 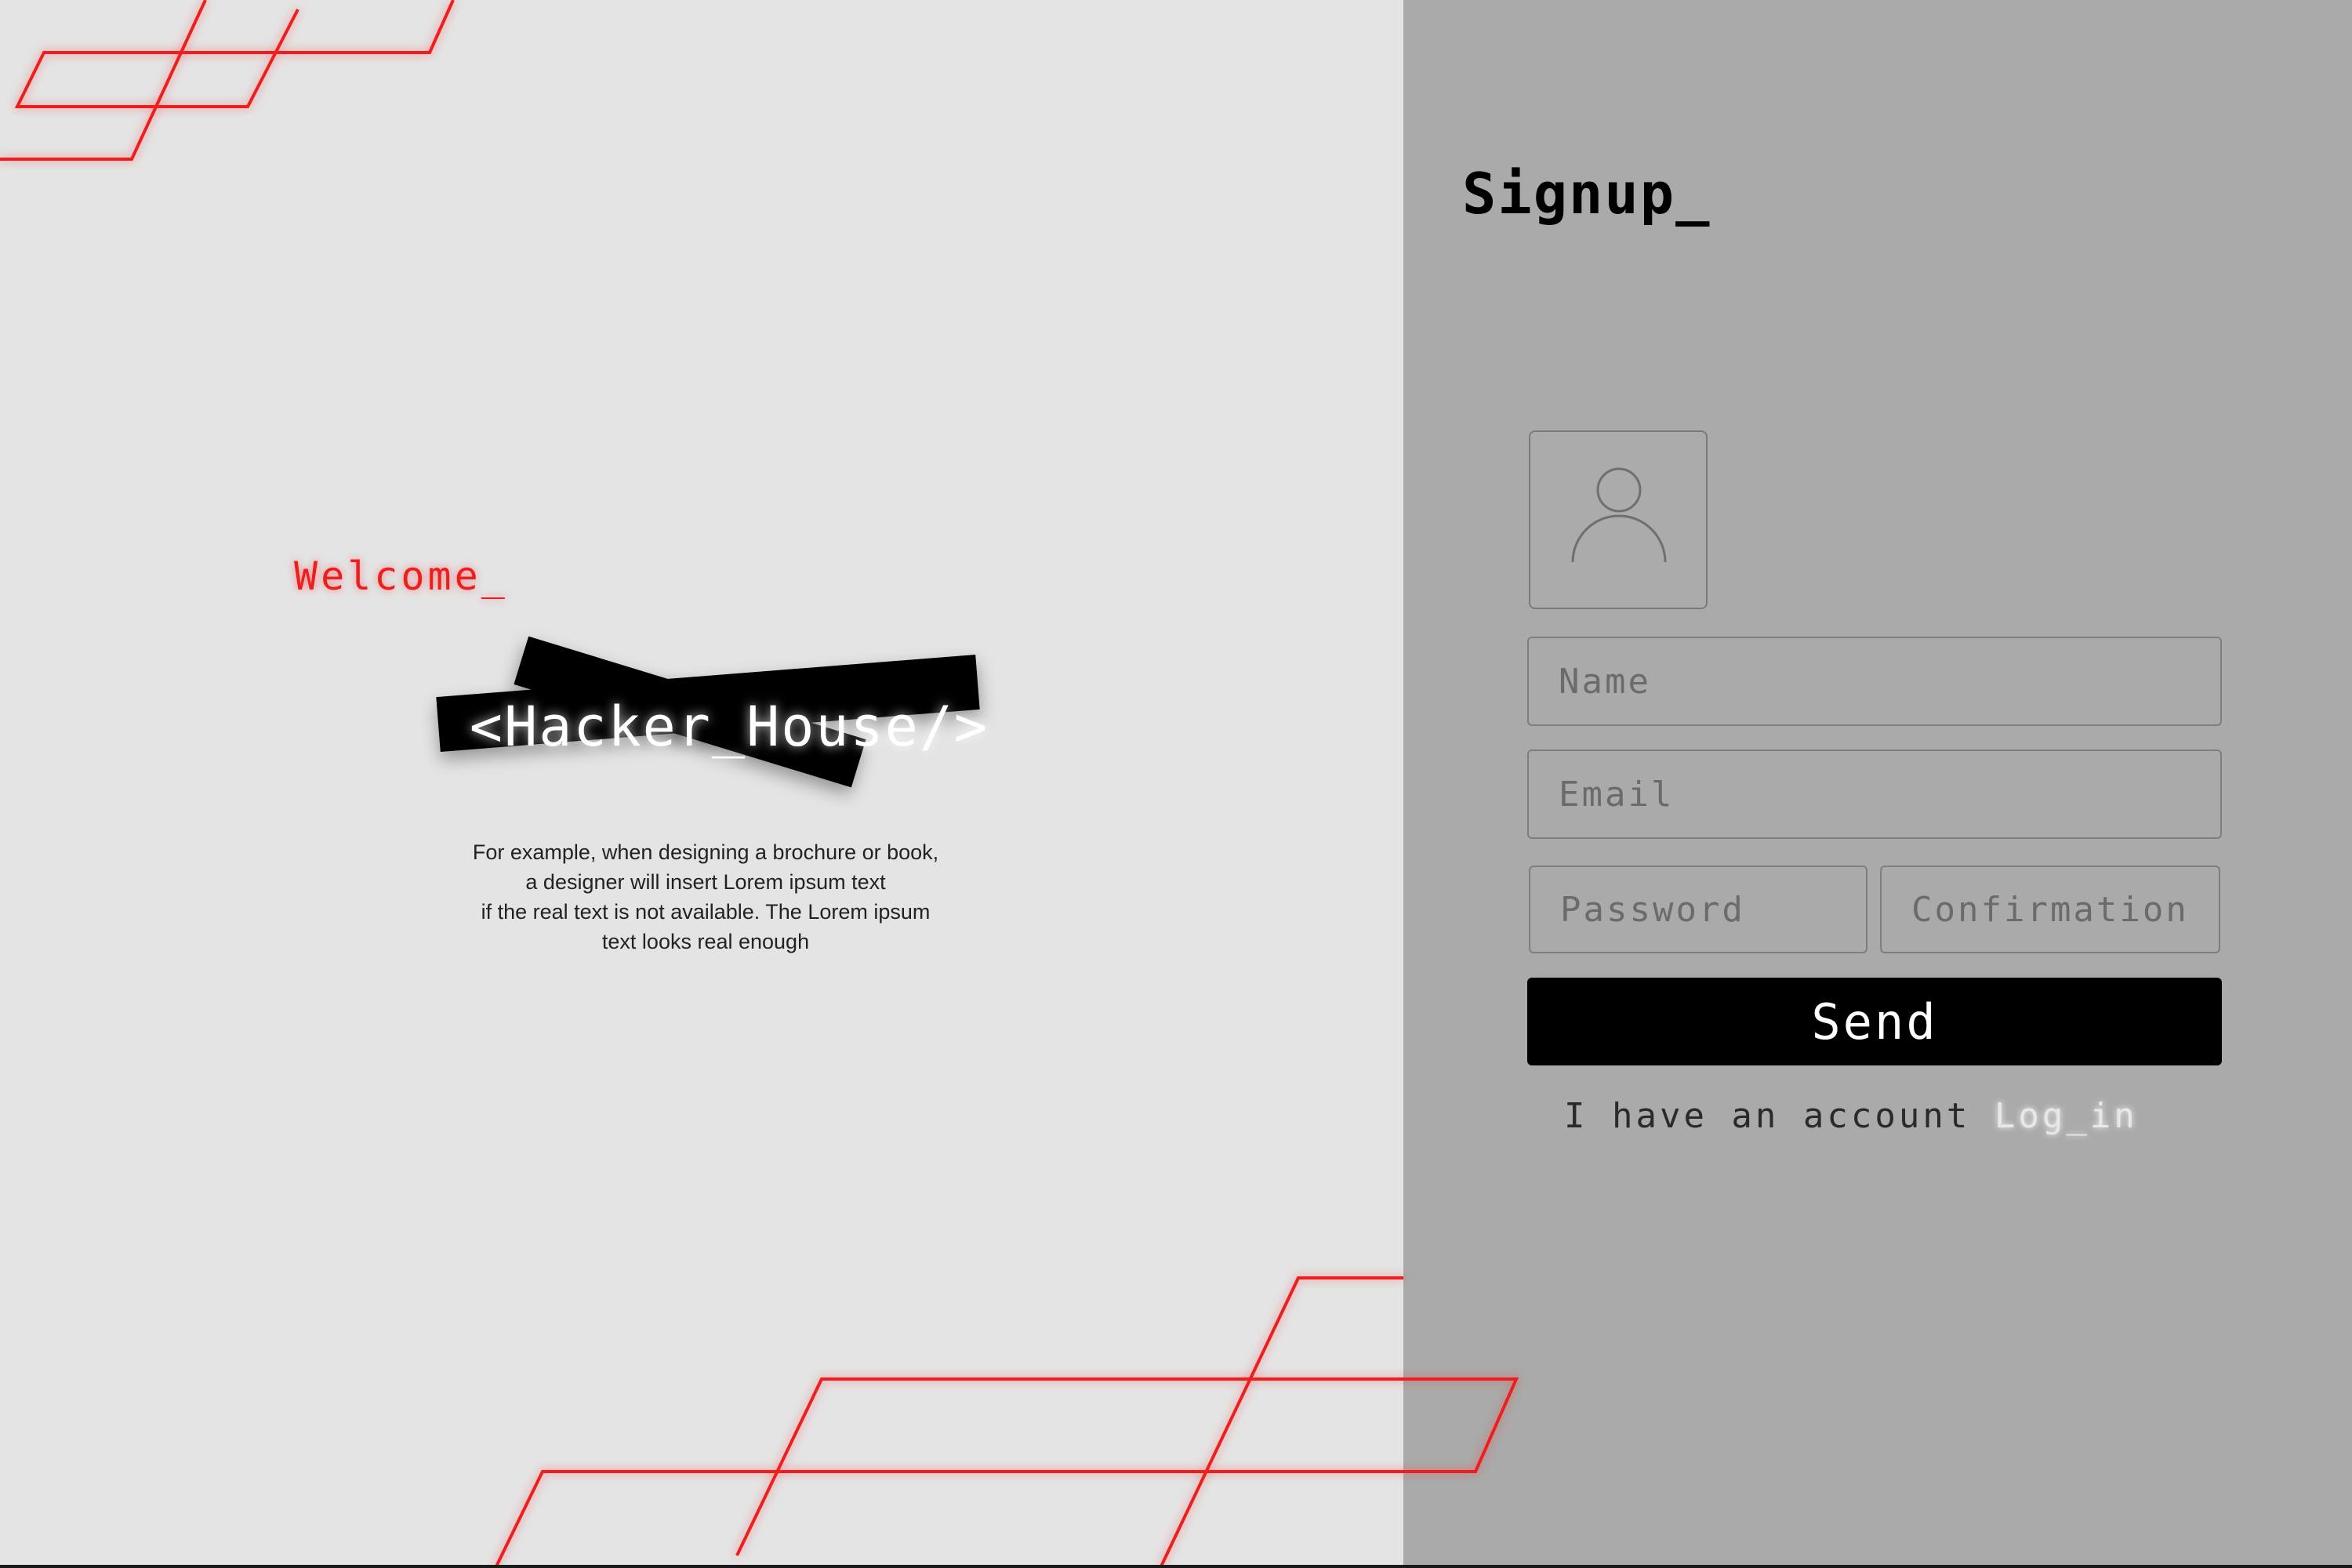 What do you see at coordinates (1586, 194) in the screenshot?
I see `signup-title: Signup_` at bounding box center [1586, 194].